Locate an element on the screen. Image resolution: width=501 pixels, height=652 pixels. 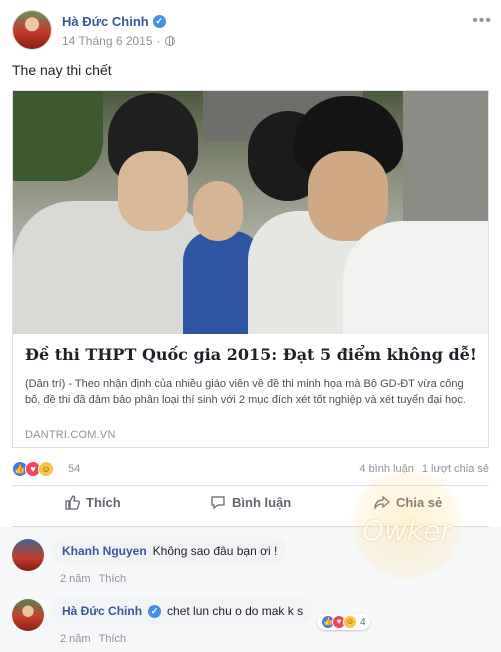
like-button: Thích is located at coordinates (92, 502).